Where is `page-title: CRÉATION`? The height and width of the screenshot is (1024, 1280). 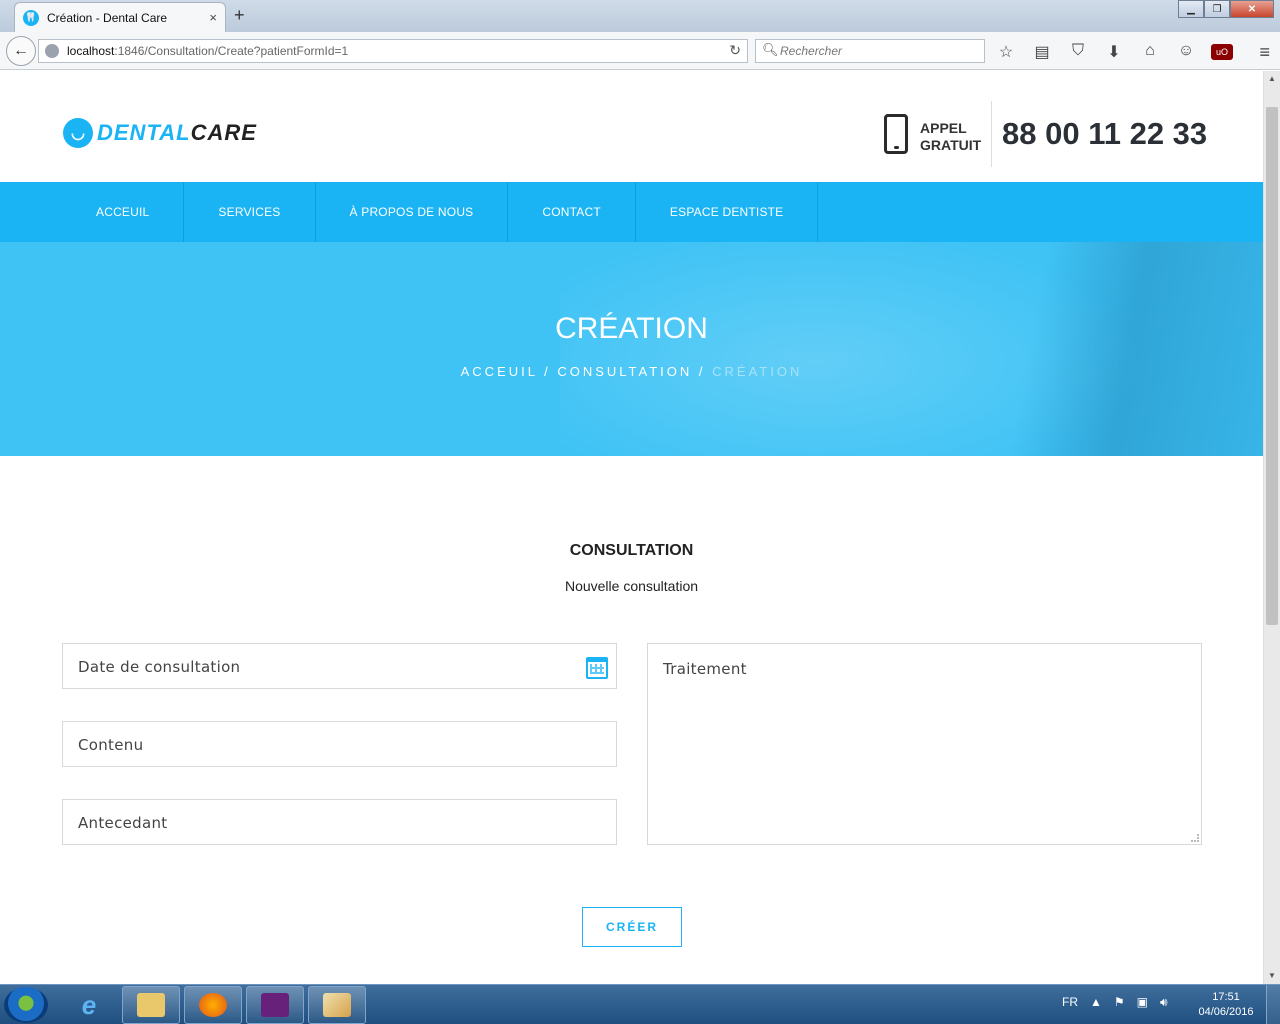 page-title: CRÉATION is located at coordinates (631, 328).